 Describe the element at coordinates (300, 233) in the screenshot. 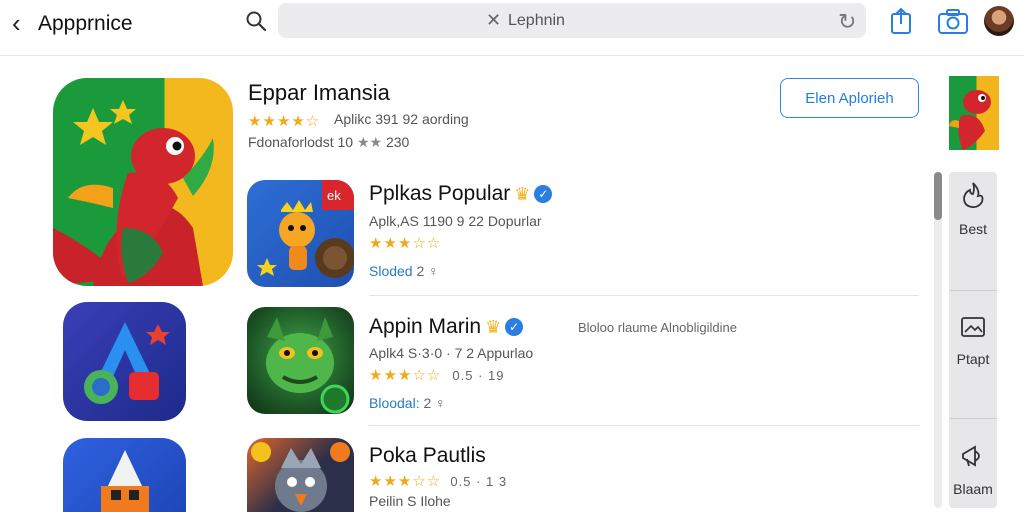

I see `app-icon-1: ek` at that location.